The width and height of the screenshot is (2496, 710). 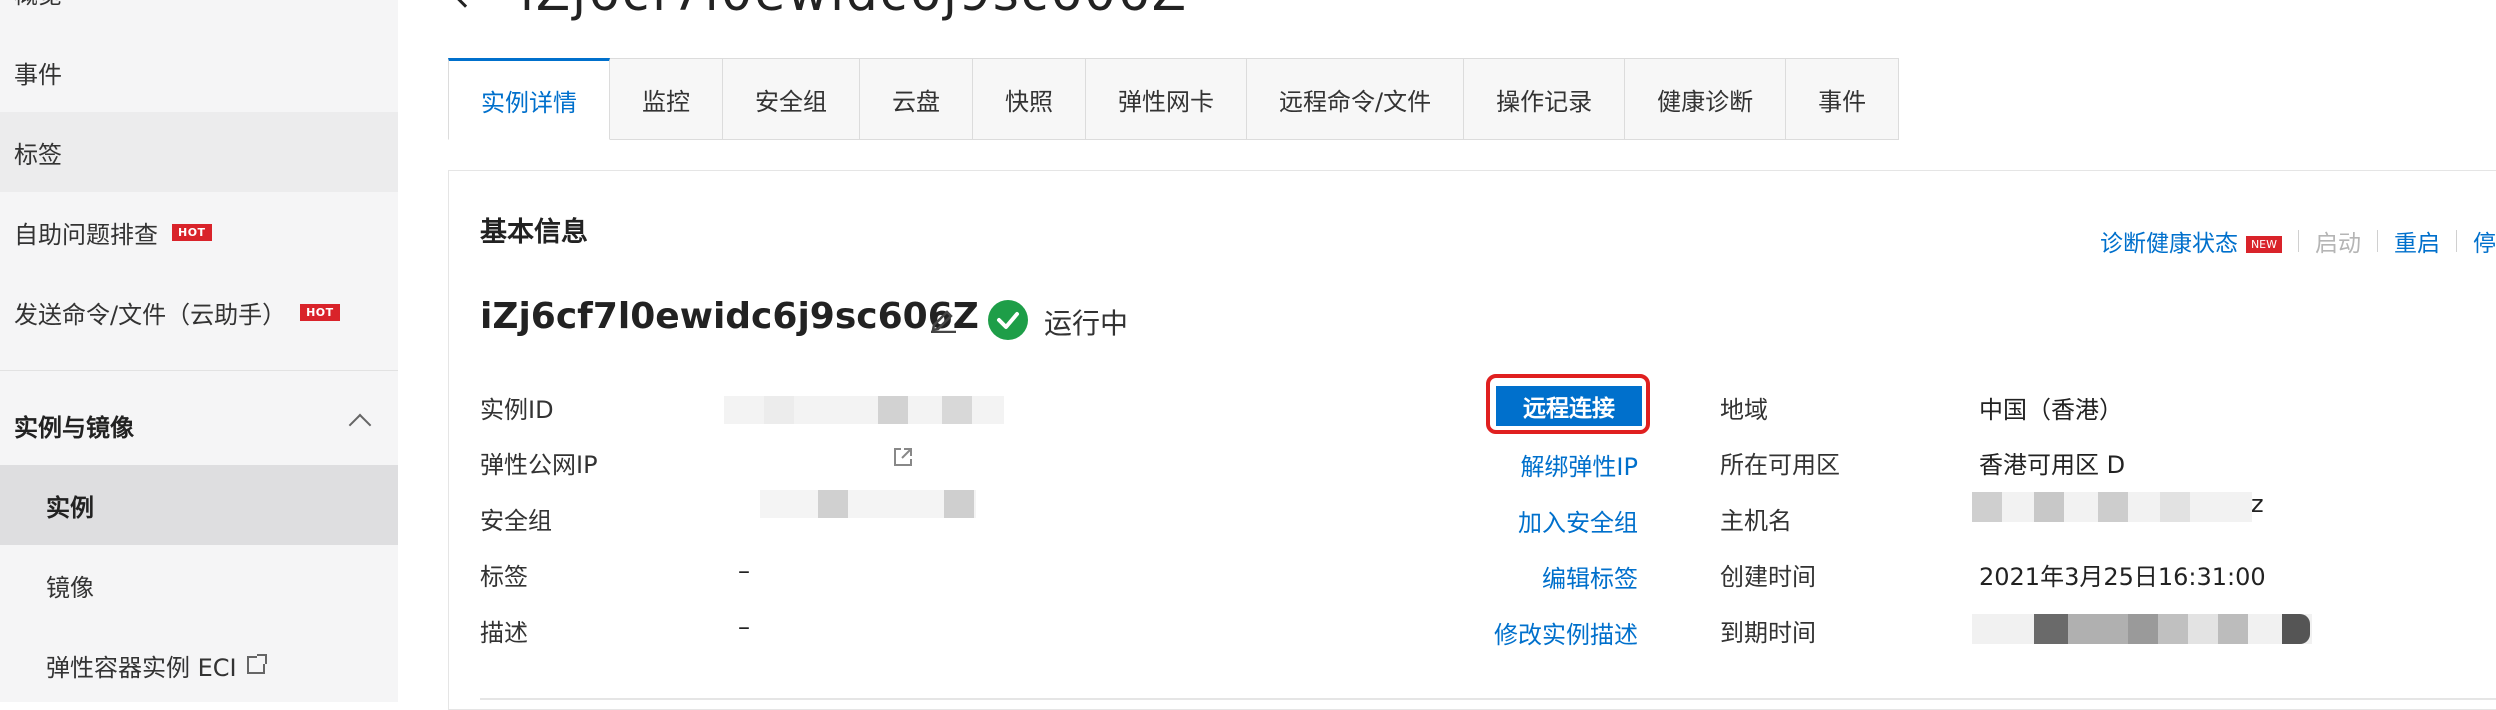 What do you see at coordinates (864, 410) in the screenshot?
I see `instance-id-value` at bounding box center [864, 410].